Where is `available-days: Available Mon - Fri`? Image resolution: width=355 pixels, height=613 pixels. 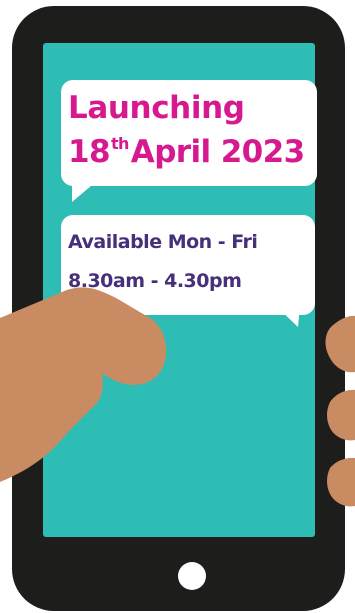 available-days: Available Mon - Fri is located at coordinates (163, 242).